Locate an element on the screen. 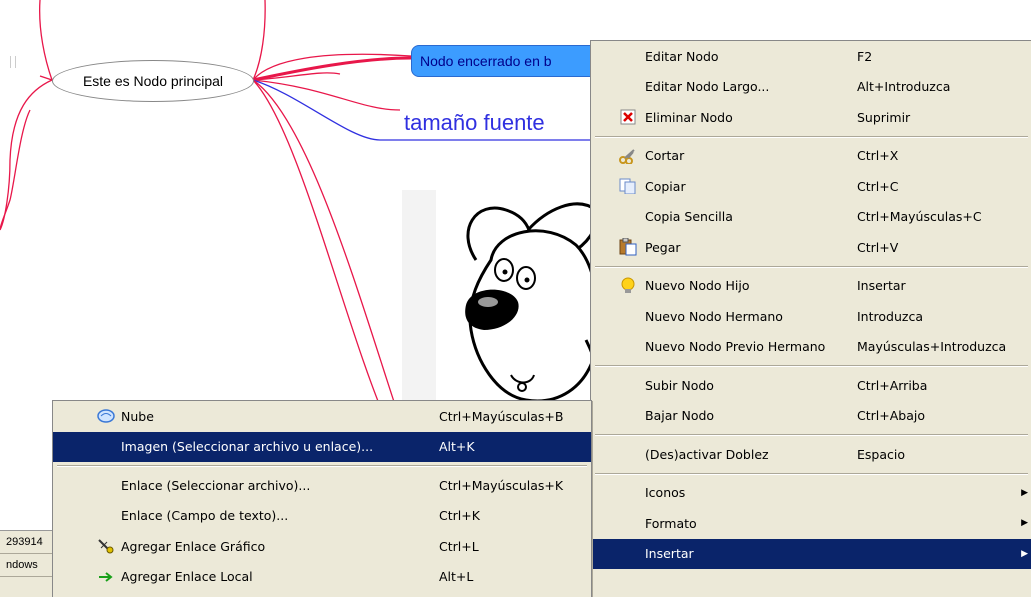 This screenshot has height=597, width=1031. menu-item-shortcut: F2 is located at coordinates (865, 56).